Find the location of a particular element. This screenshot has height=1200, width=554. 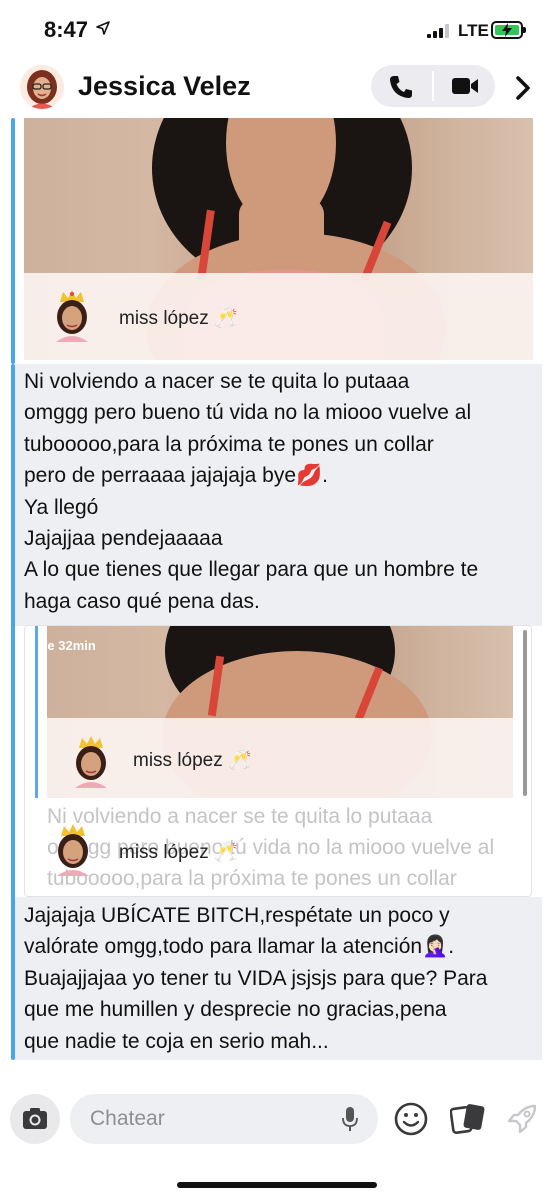

rocket-icon is located at coordinates (522, 1119).